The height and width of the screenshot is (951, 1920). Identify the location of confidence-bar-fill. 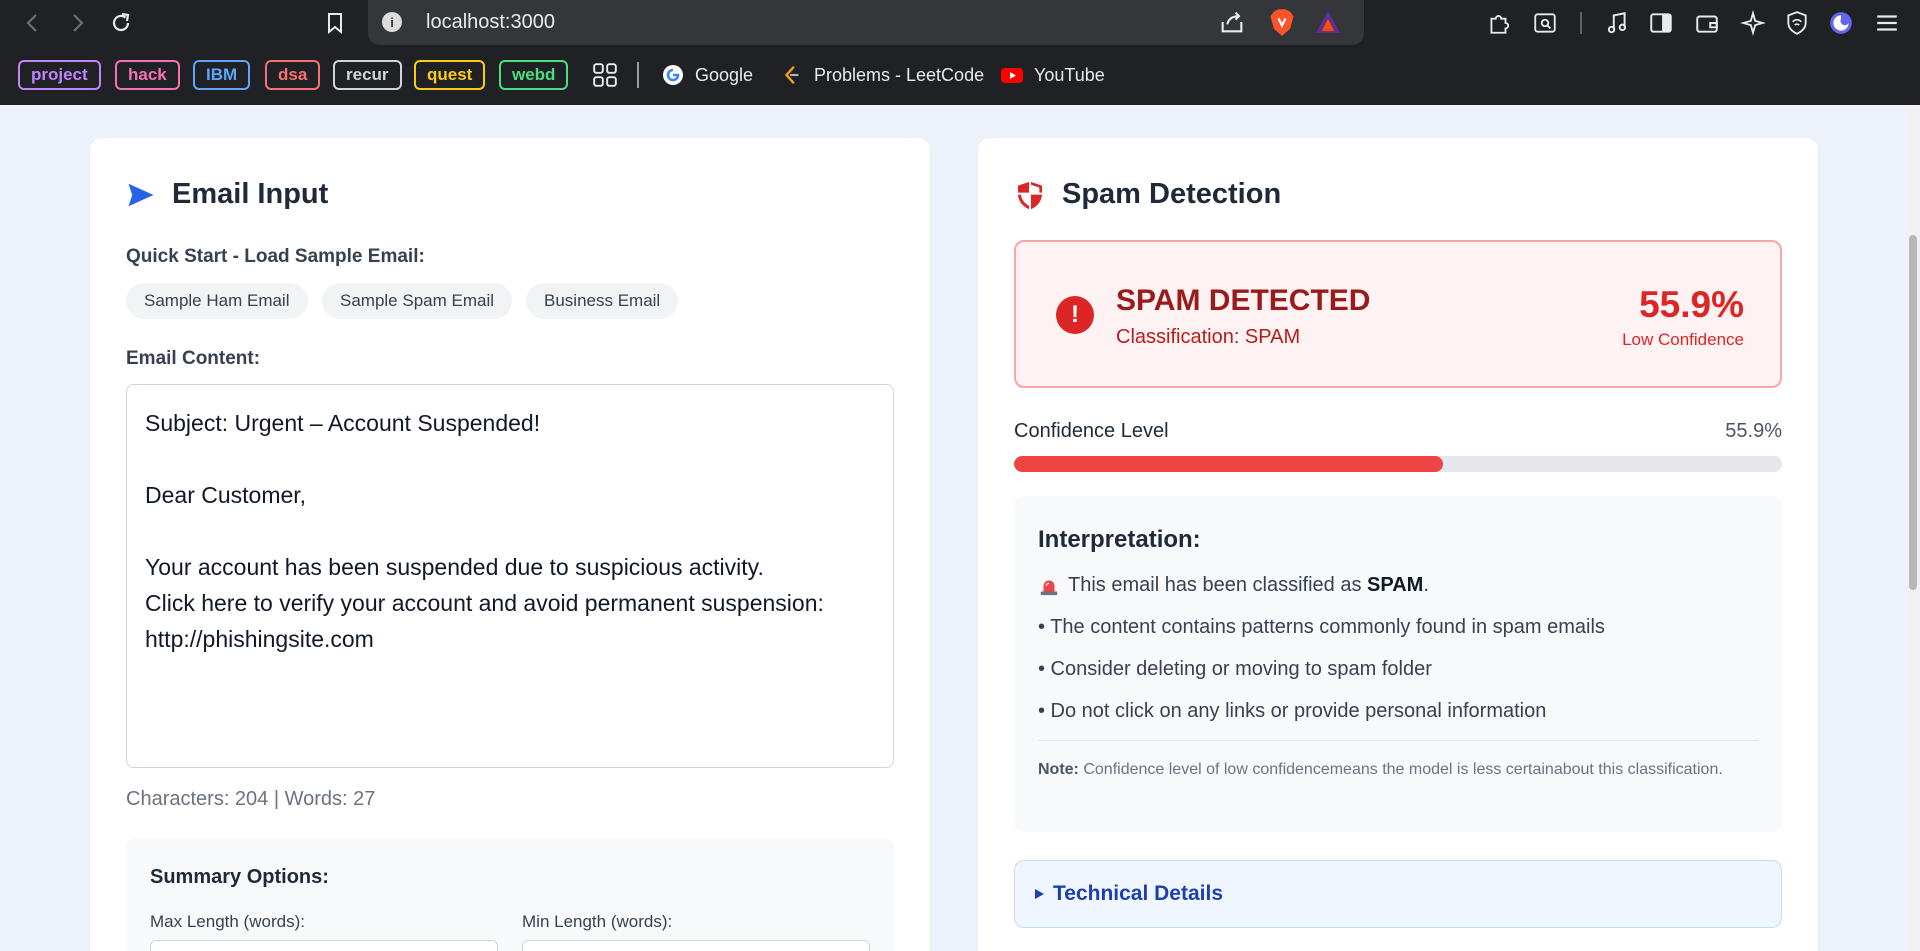
(1229, 464).